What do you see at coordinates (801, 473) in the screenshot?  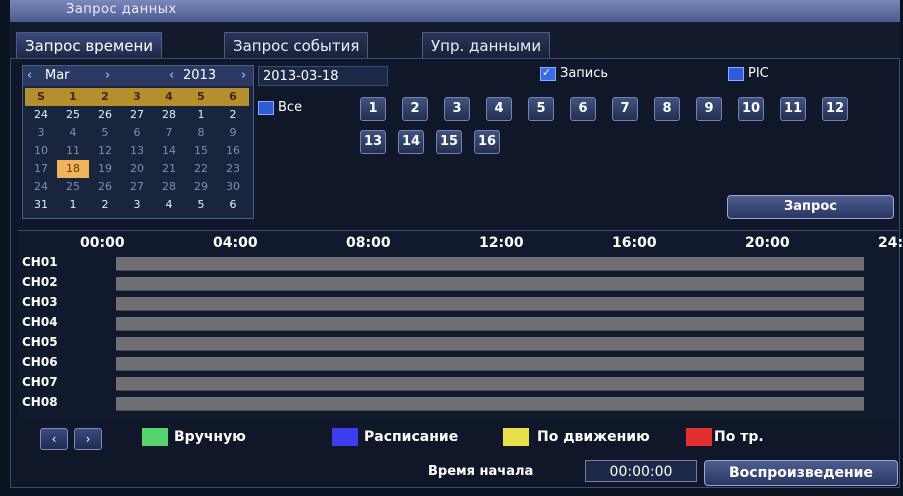 I see `playback-button: Воспроизведение` at bounding box center [801, 473].